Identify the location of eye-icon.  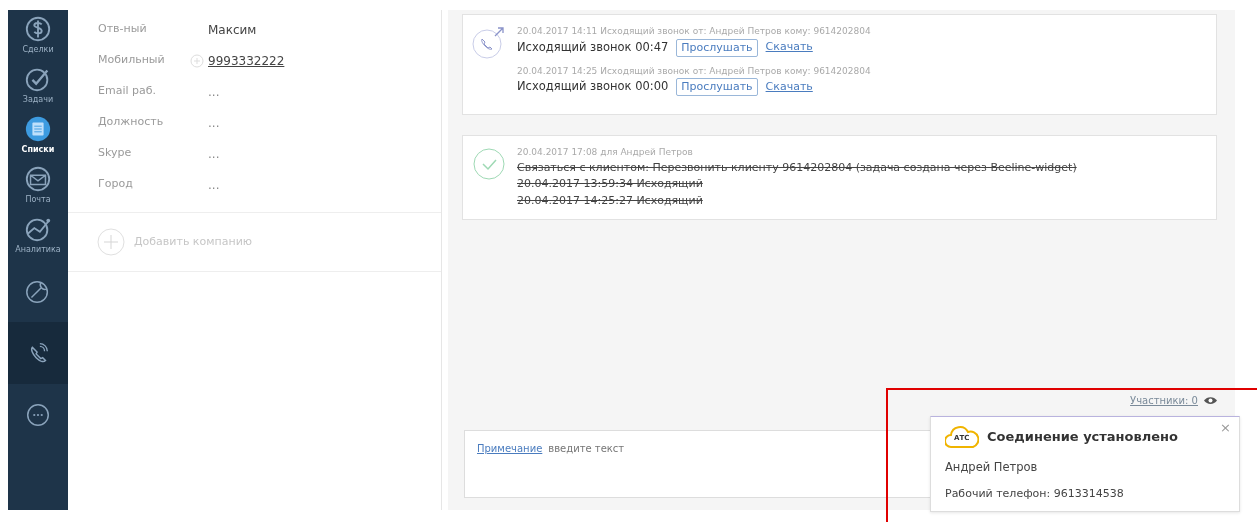
(1210, 400).